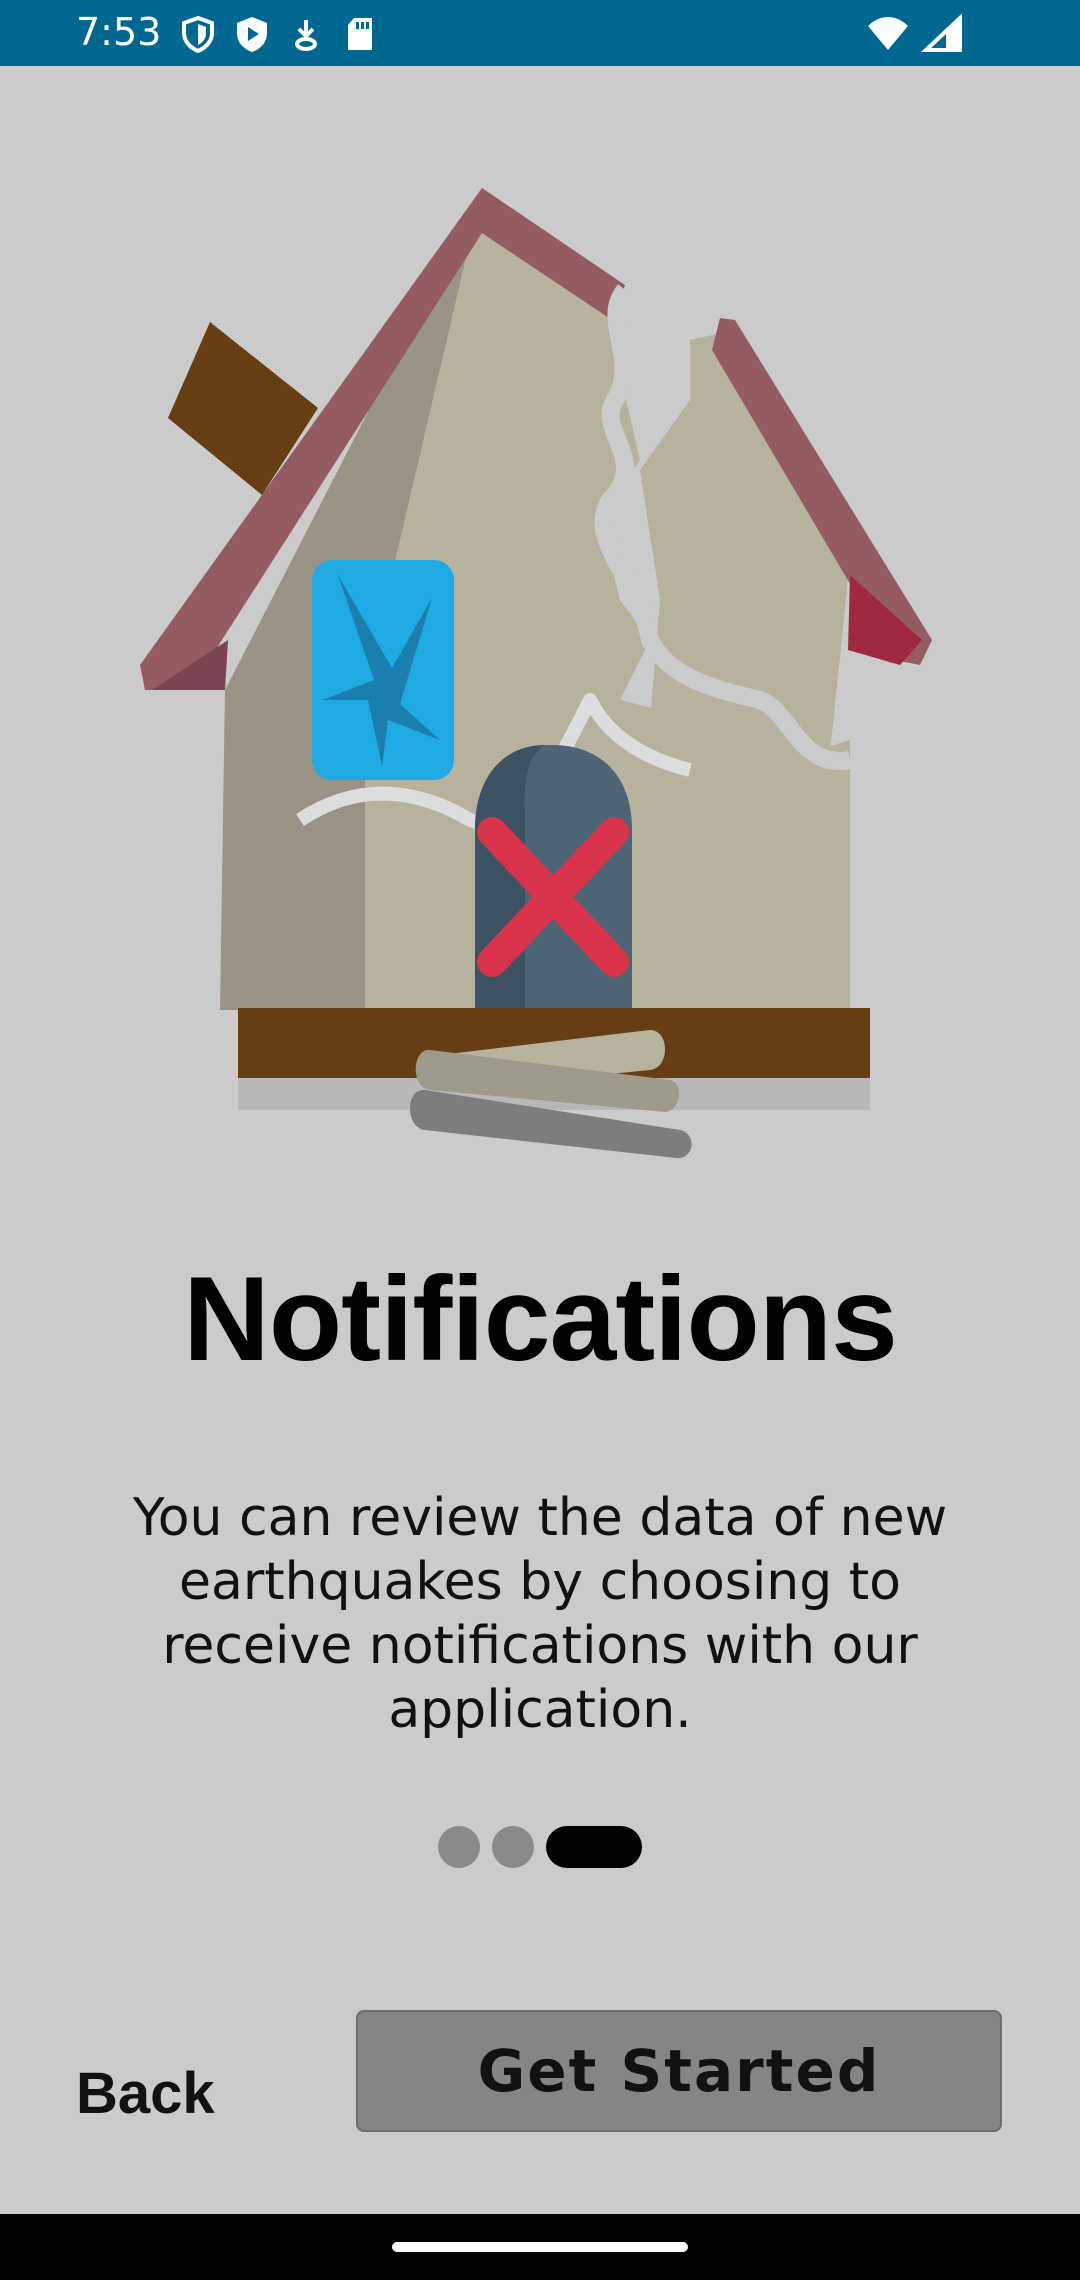  Describe the element at coordinates (679, 2071) in the screenshot. I see `get-started-button: Get Started` at that location.